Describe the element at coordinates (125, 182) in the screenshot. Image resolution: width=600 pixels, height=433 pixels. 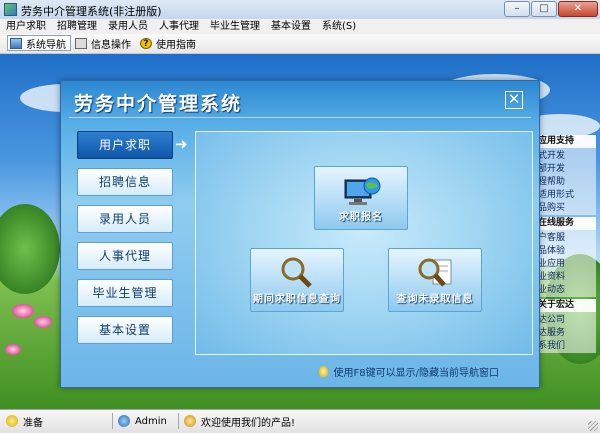
I see `nav-recruitment-info: 招聘信息` at that location.